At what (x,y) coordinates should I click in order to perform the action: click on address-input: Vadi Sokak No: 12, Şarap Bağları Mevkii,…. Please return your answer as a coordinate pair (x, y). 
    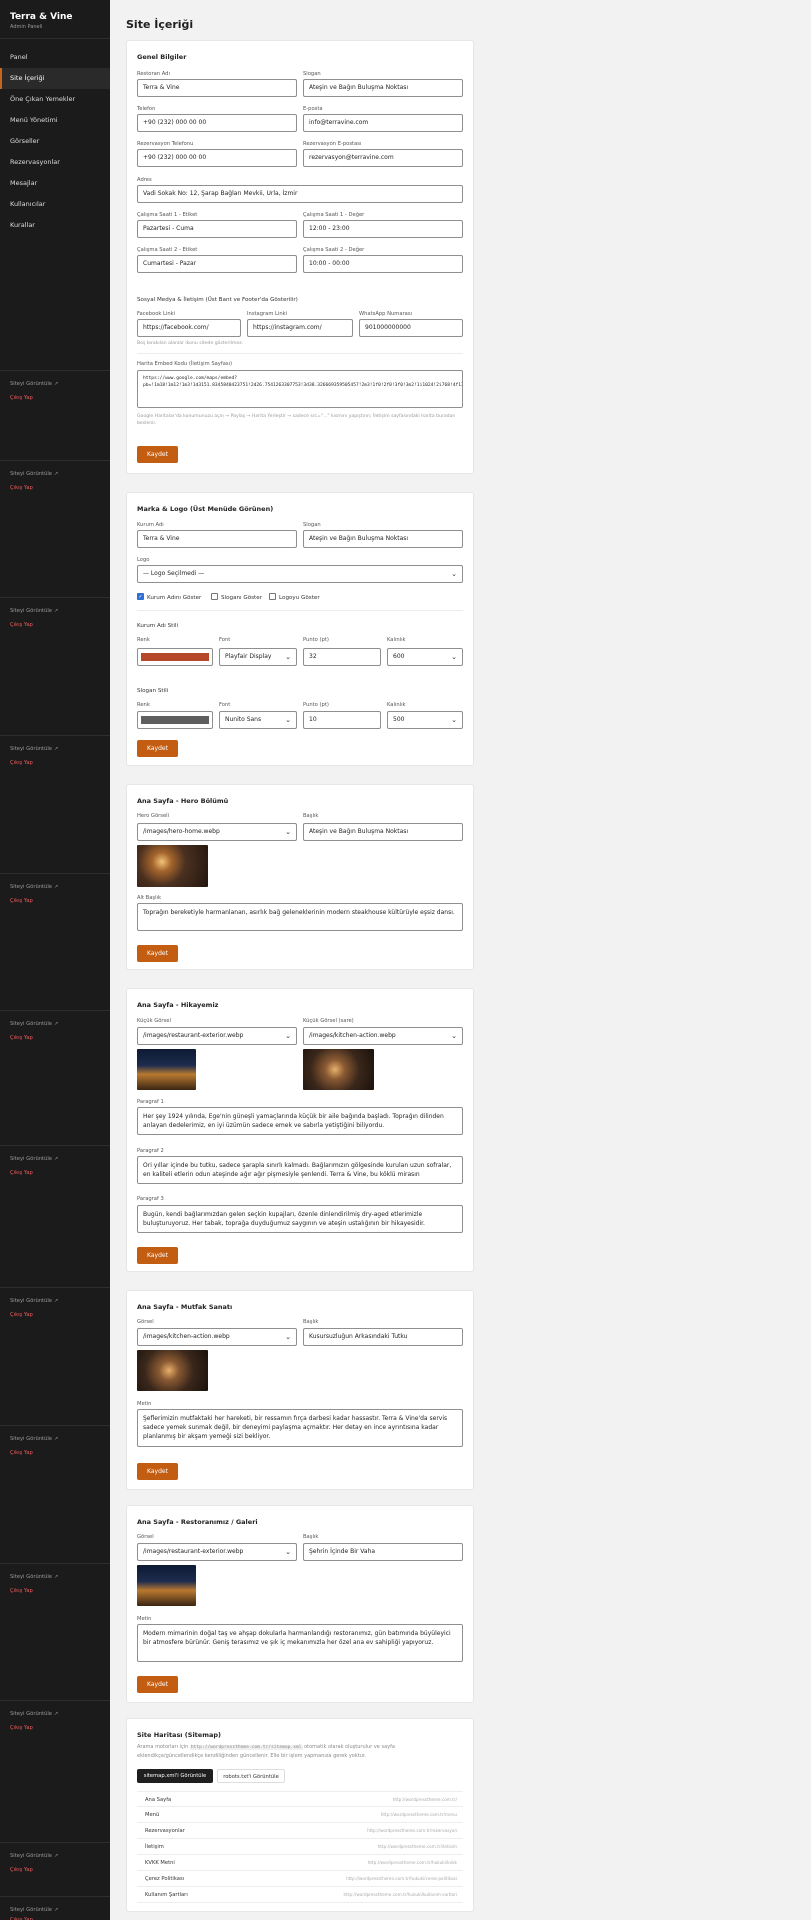
    Looking at the image, I should click on (300, 194).